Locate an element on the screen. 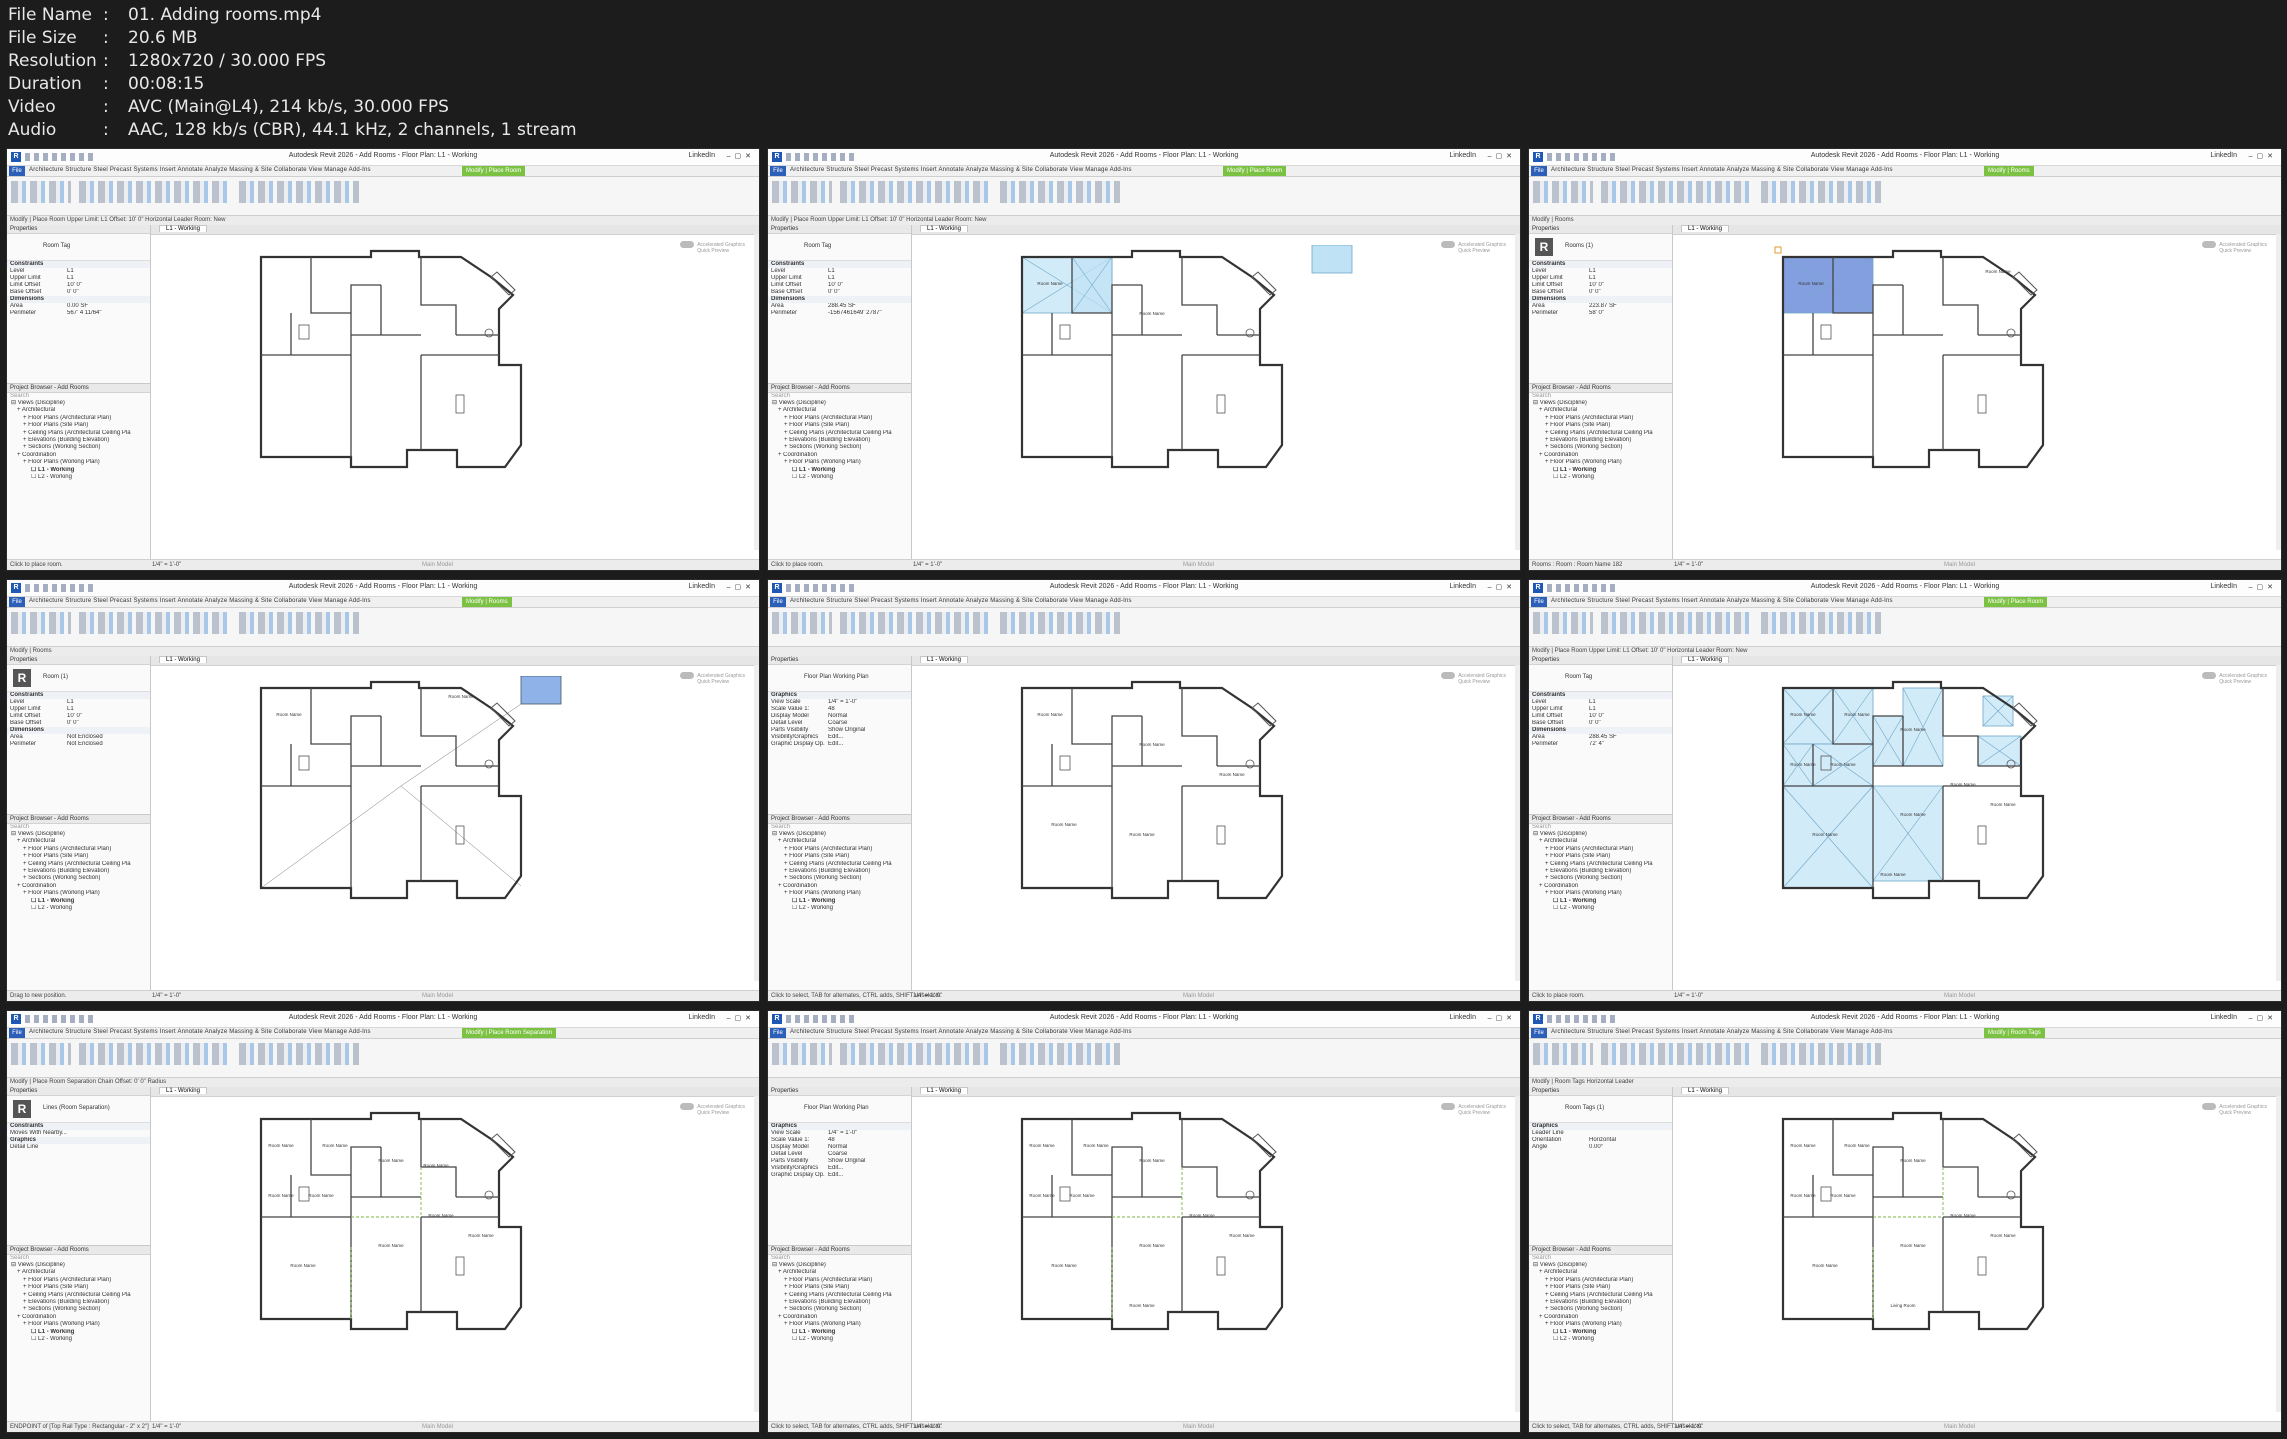 This screenshot has width=2287, height=1439. property-row: Display Model Normal is located at coordinates (839, 1147).